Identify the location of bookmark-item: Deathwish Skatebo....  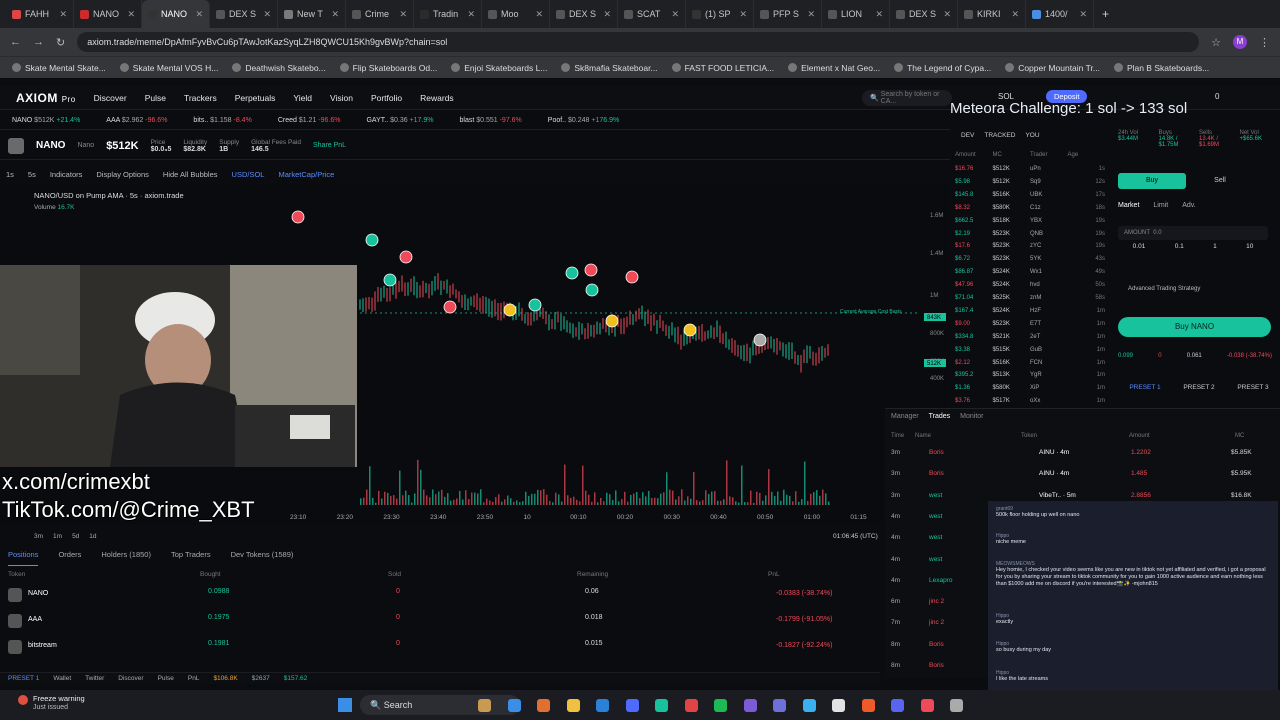
(279, 68).